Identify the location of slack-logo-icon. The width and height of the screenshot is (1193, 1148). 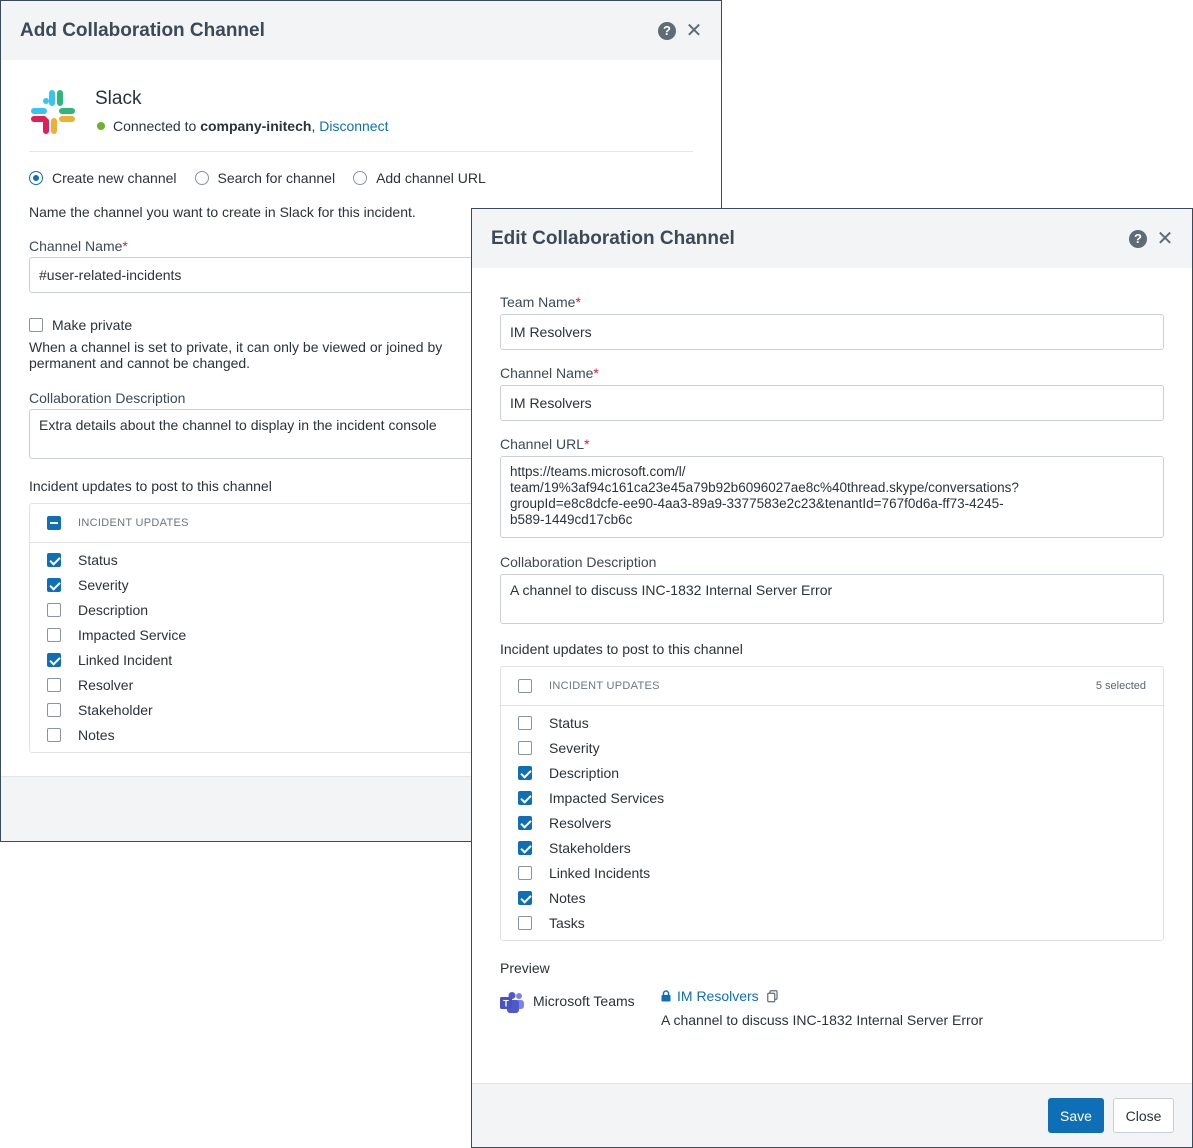
(53, 112).